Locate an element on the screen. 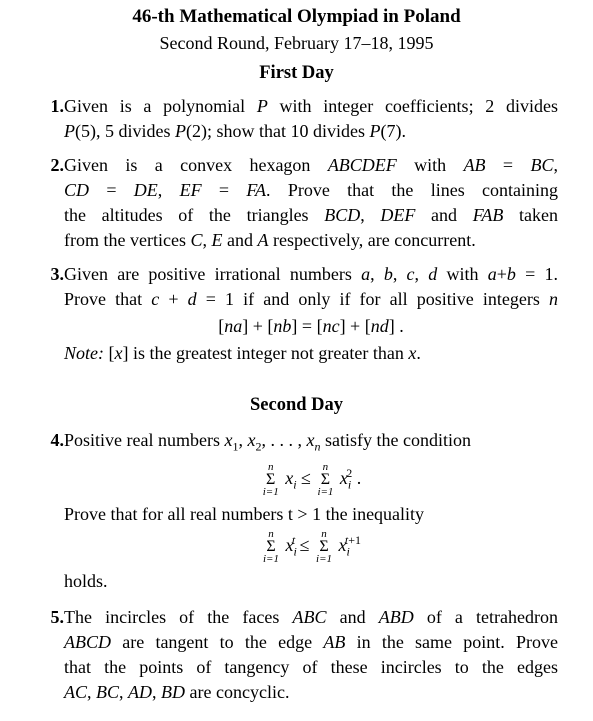 Image resolution: width=593 pixels, height=721 pixels. problem-number: 3. is located at coordinates (57, 274).